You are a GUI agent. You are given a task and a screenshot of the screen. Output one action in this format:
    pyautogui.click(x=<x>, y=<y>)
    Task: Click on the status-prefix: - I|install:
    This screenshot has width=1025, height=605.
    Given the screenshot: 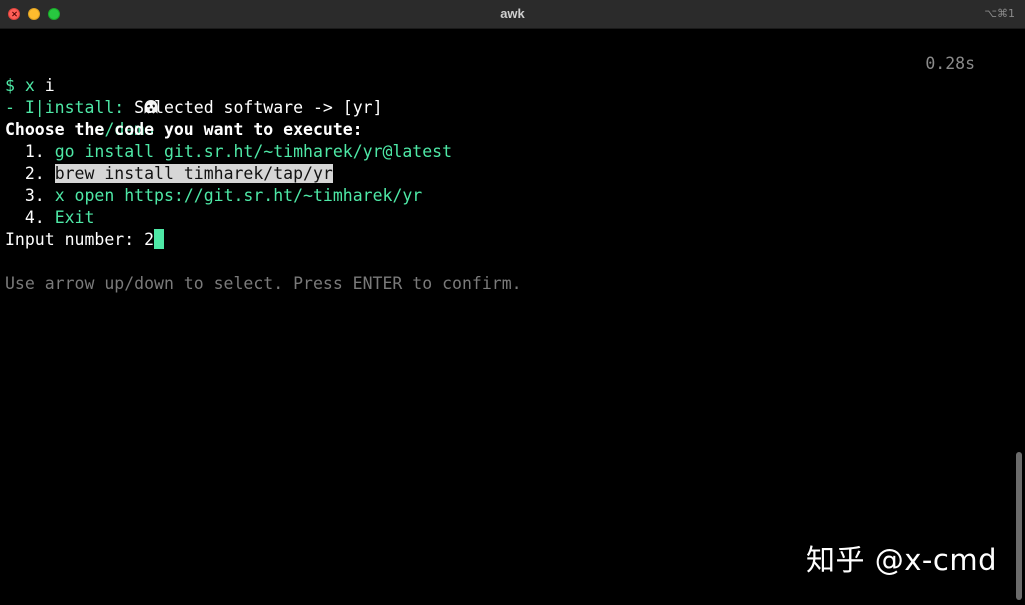 What is the action you would take?
    pyautogui.click(x=65, y=107)
    